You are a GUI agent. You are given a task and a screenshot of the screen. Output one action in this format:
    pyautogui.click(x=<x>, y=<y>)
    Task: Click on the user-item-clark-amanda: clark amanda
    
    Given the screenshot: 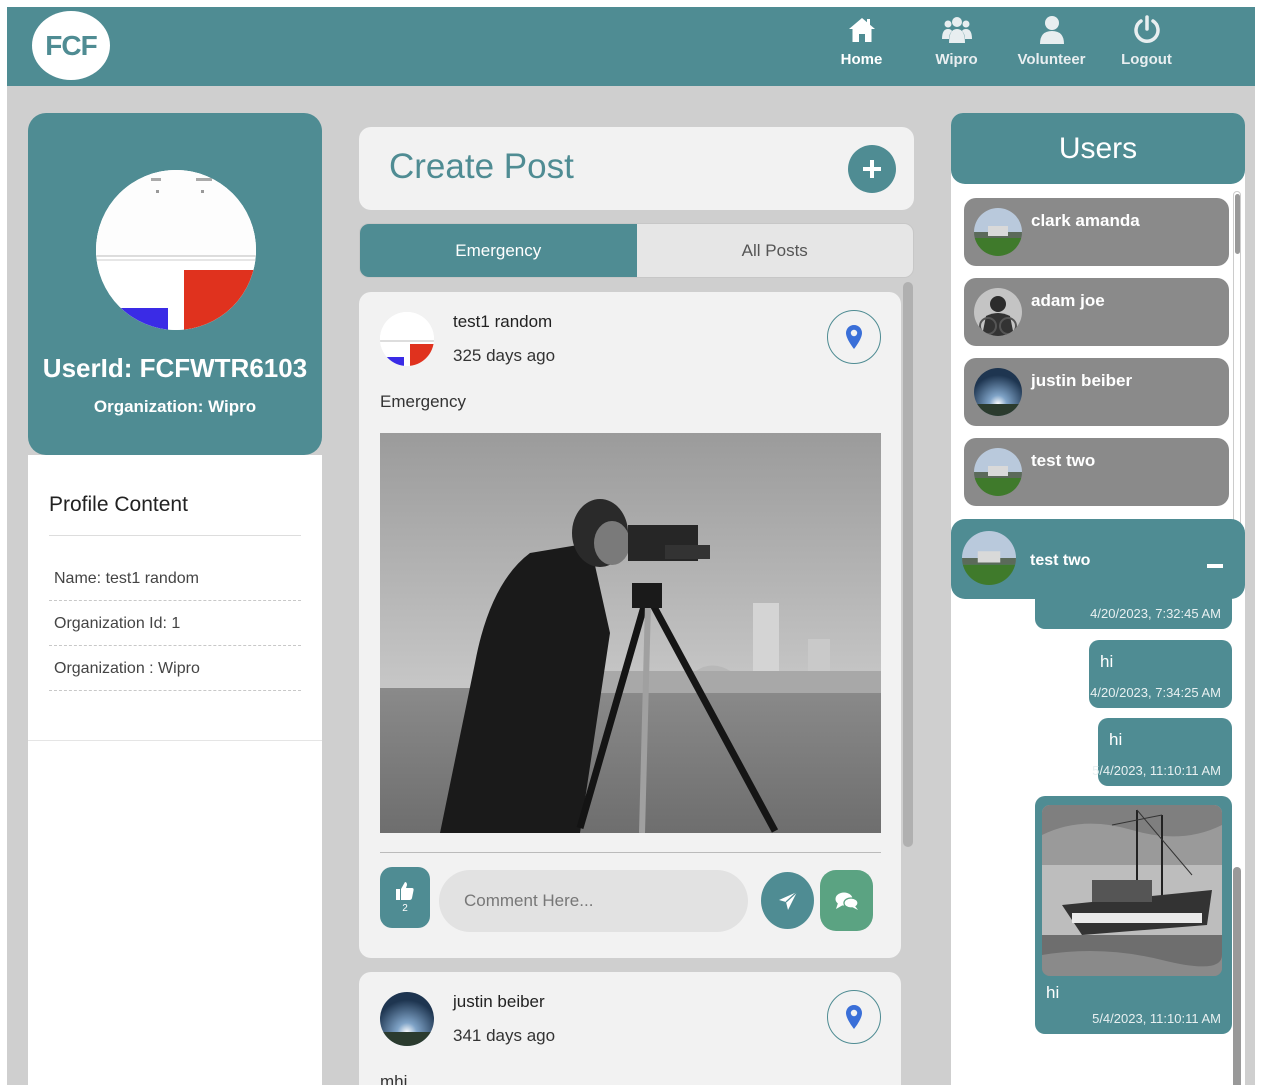 What is the action you would take?
    pyautogui.click(x=1096, y=232)
    